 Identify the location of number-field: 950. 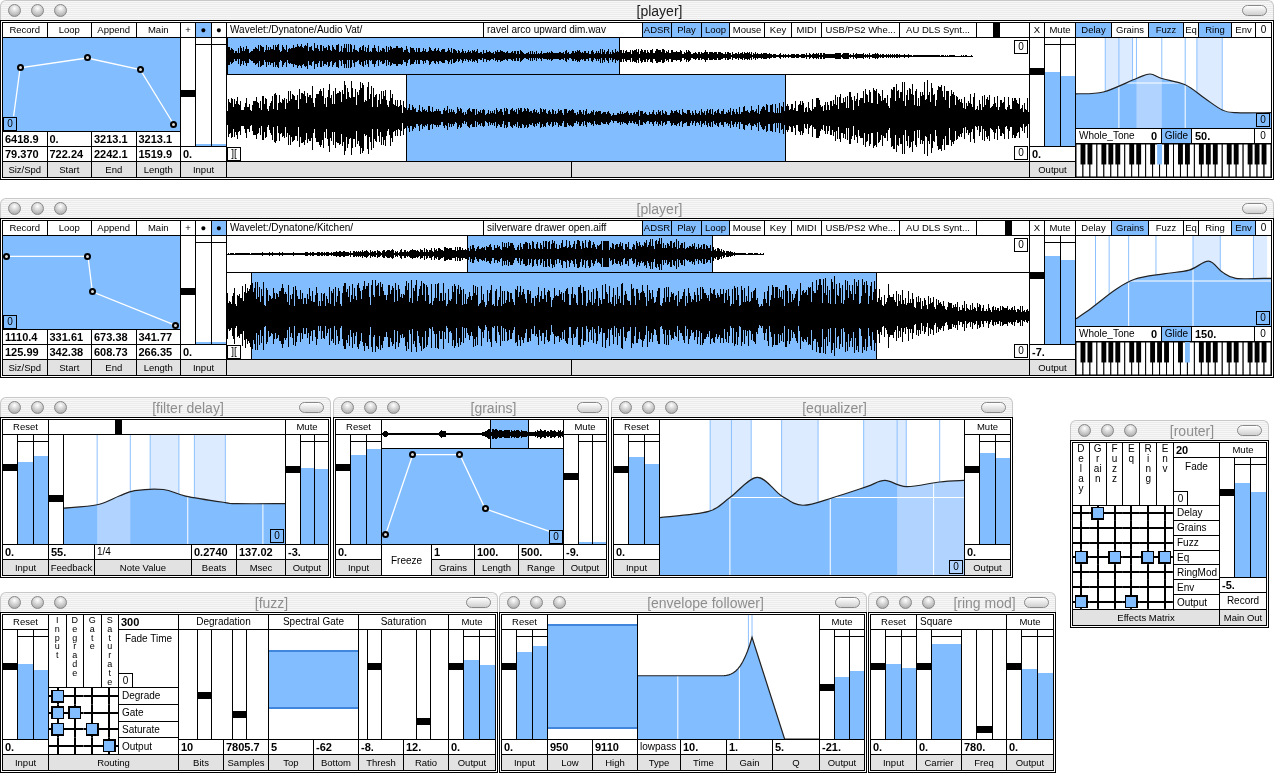
(570, 747).